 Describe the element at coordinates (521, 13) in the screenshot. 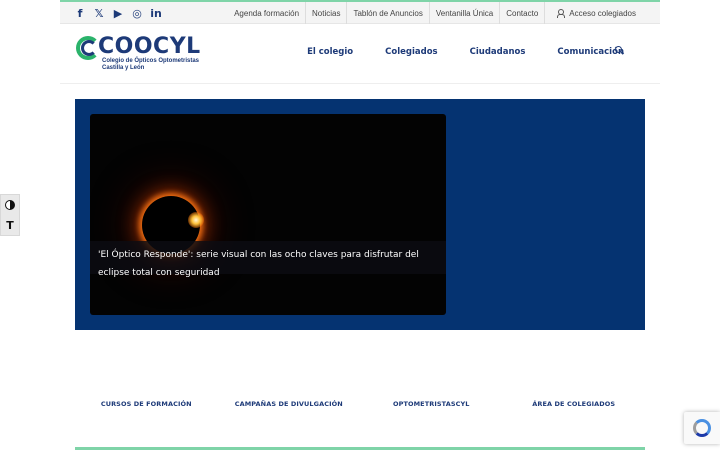

I see `topnav-contacto: Contacto` at that location.